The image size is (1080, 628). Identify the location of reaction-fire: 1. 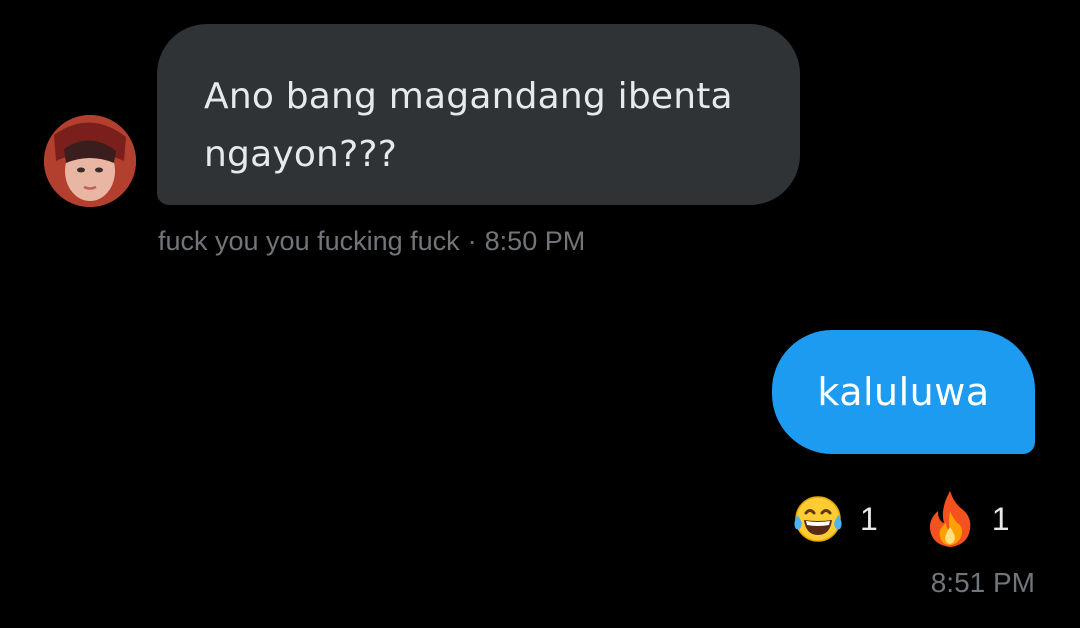
(967, 519).